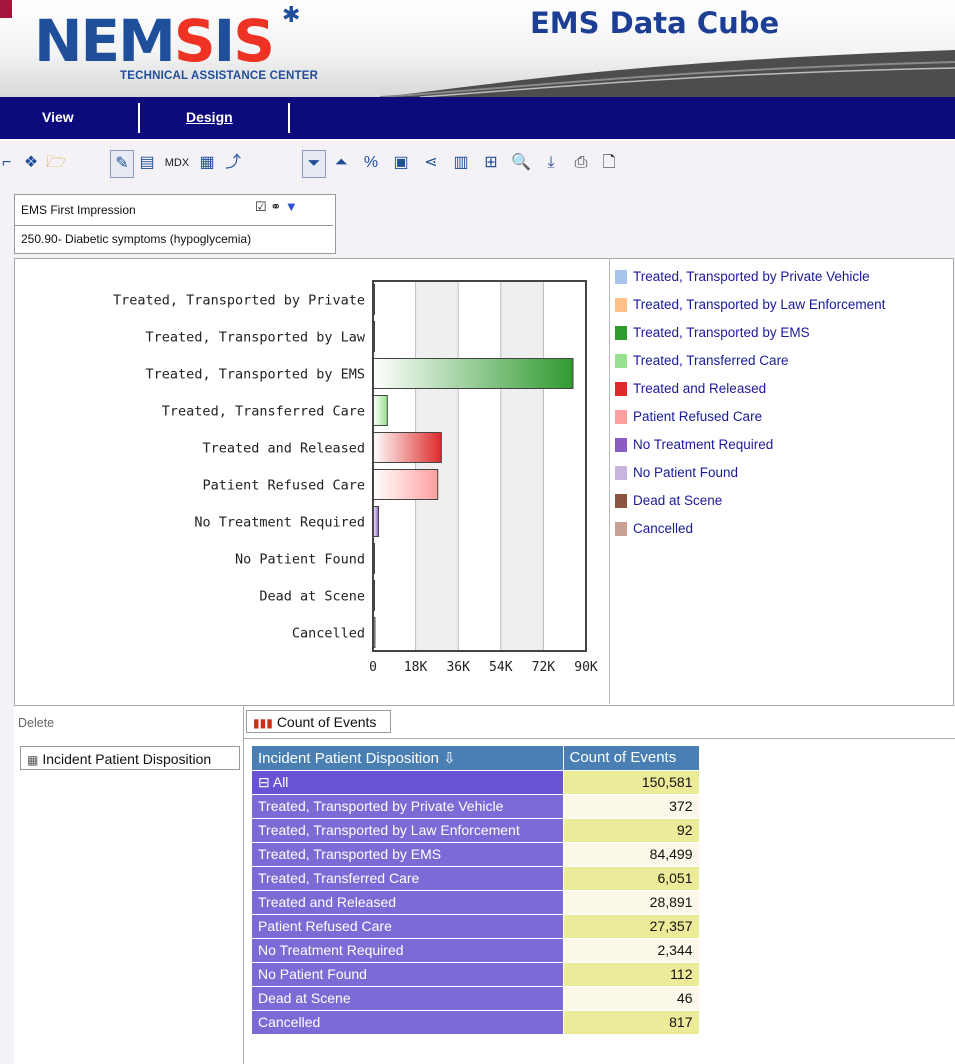 Image resolution: width=955 pixels, height=1064 pixels. Describe the element at coordinates (655, 23) in the screenshot. I see `app-title: EMS Data Cube` at that location.